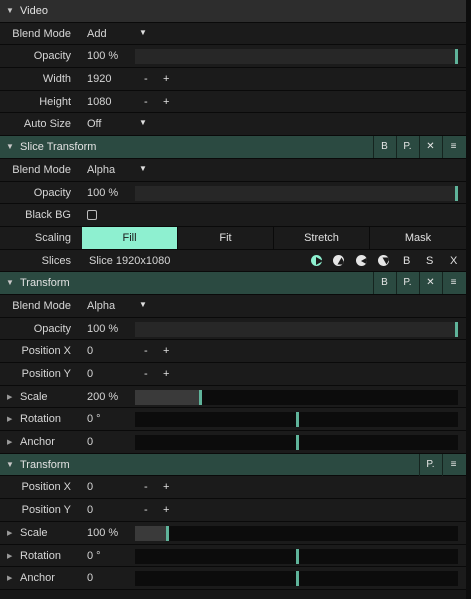 The image size is (471, 599). Describe the element at coordinates (233, 283) in the screenshot. I see `section-header-transform: ▼ Transform B P. ✕ ≡` at that location.